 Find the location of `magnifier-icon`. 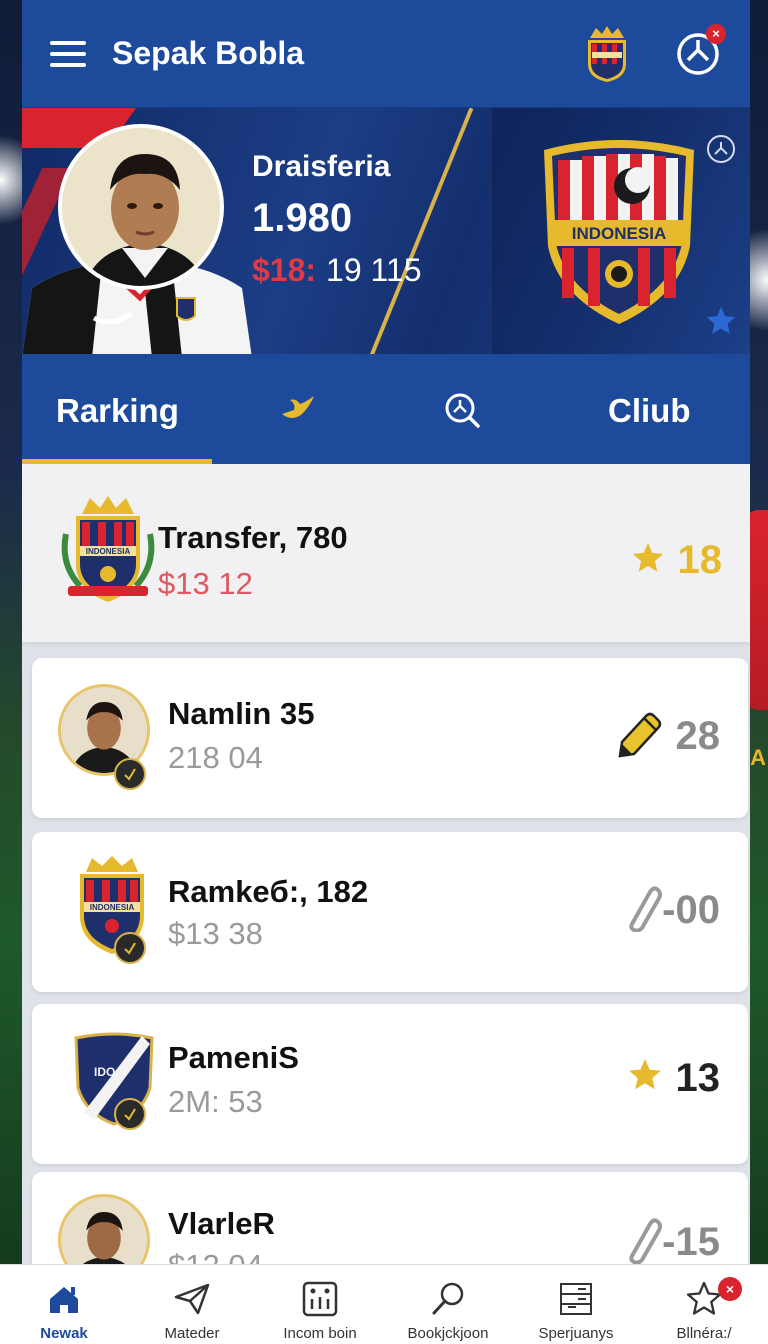

magnifier-icon is located at coordinates (448, 1298).